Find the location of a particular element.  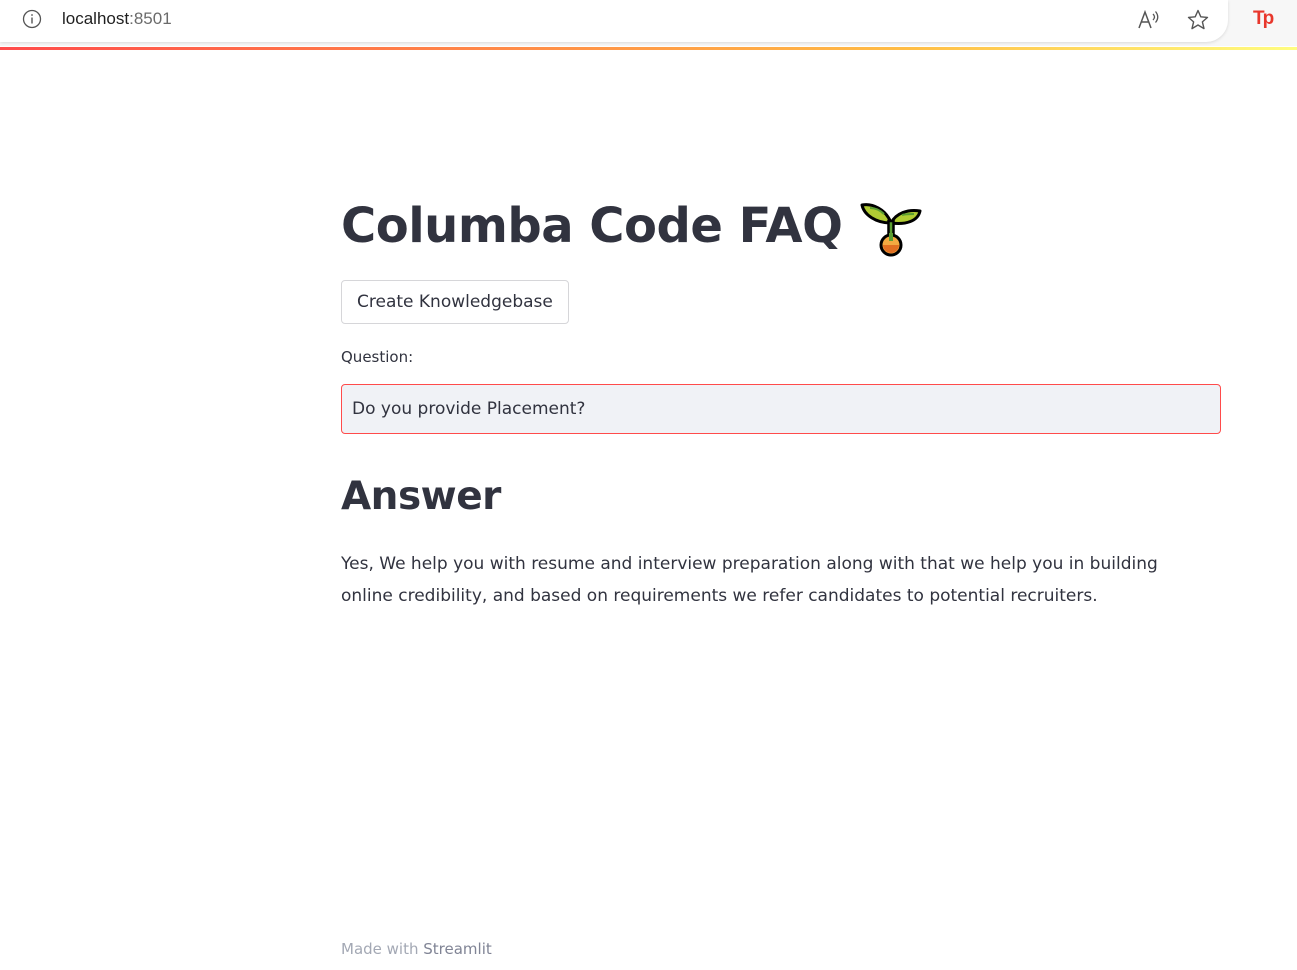

footer-prefix: Made with is located at coordinates (380, 949).